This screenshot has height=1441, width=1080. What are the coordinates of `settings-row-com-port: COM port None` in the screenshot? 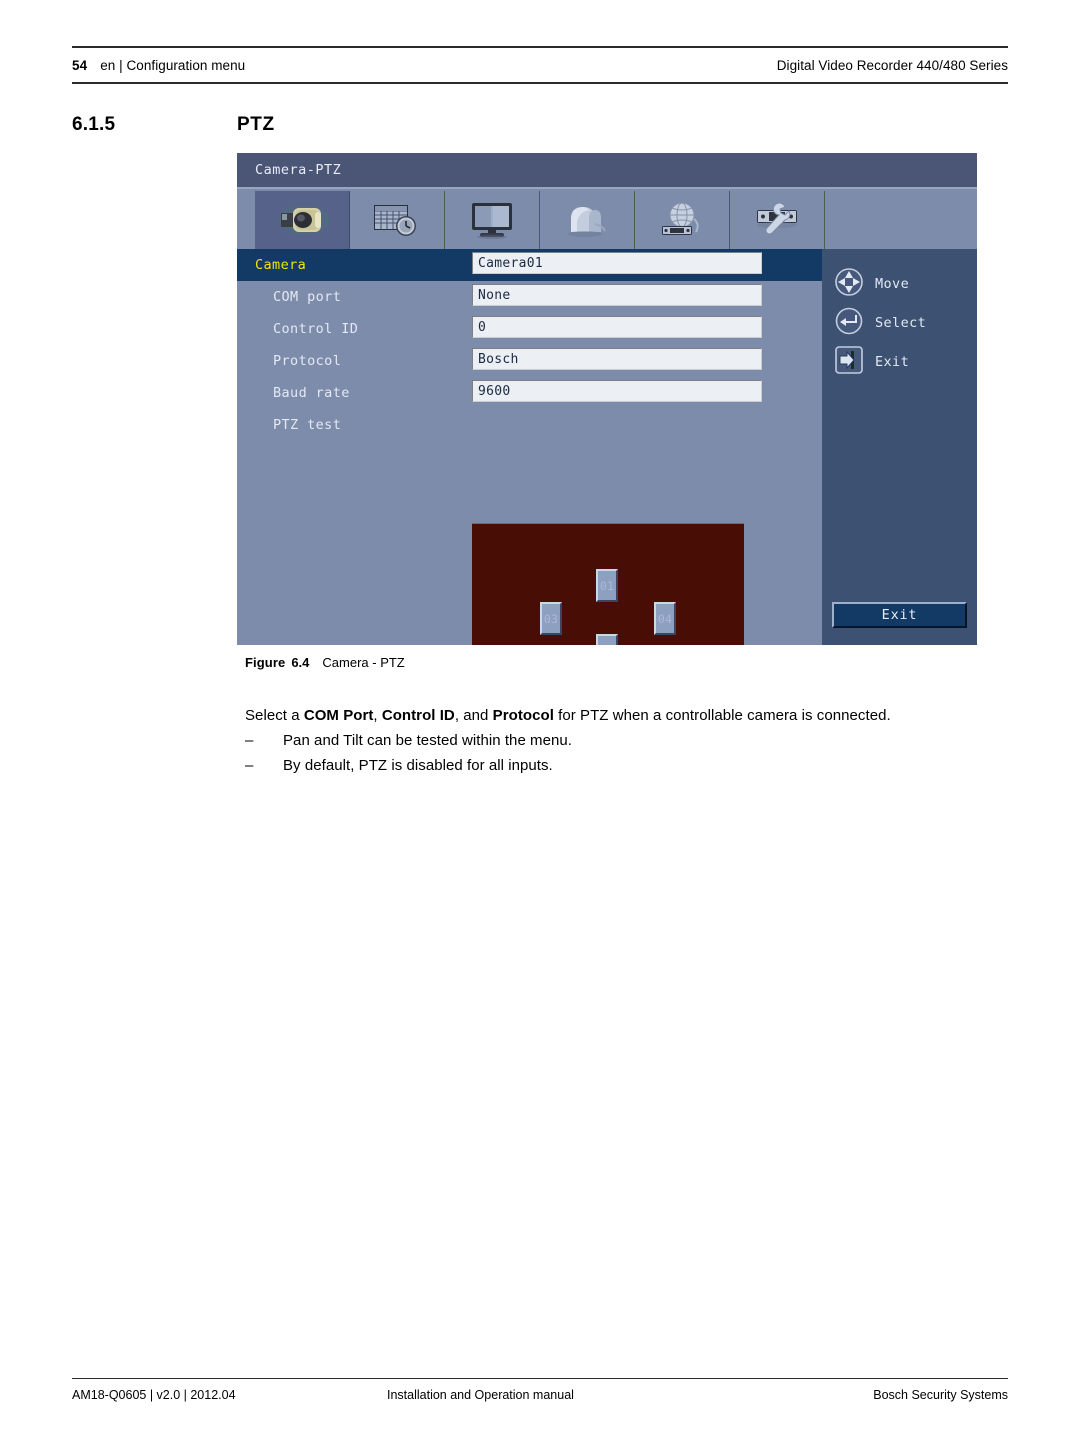 It's located at (529, 297).